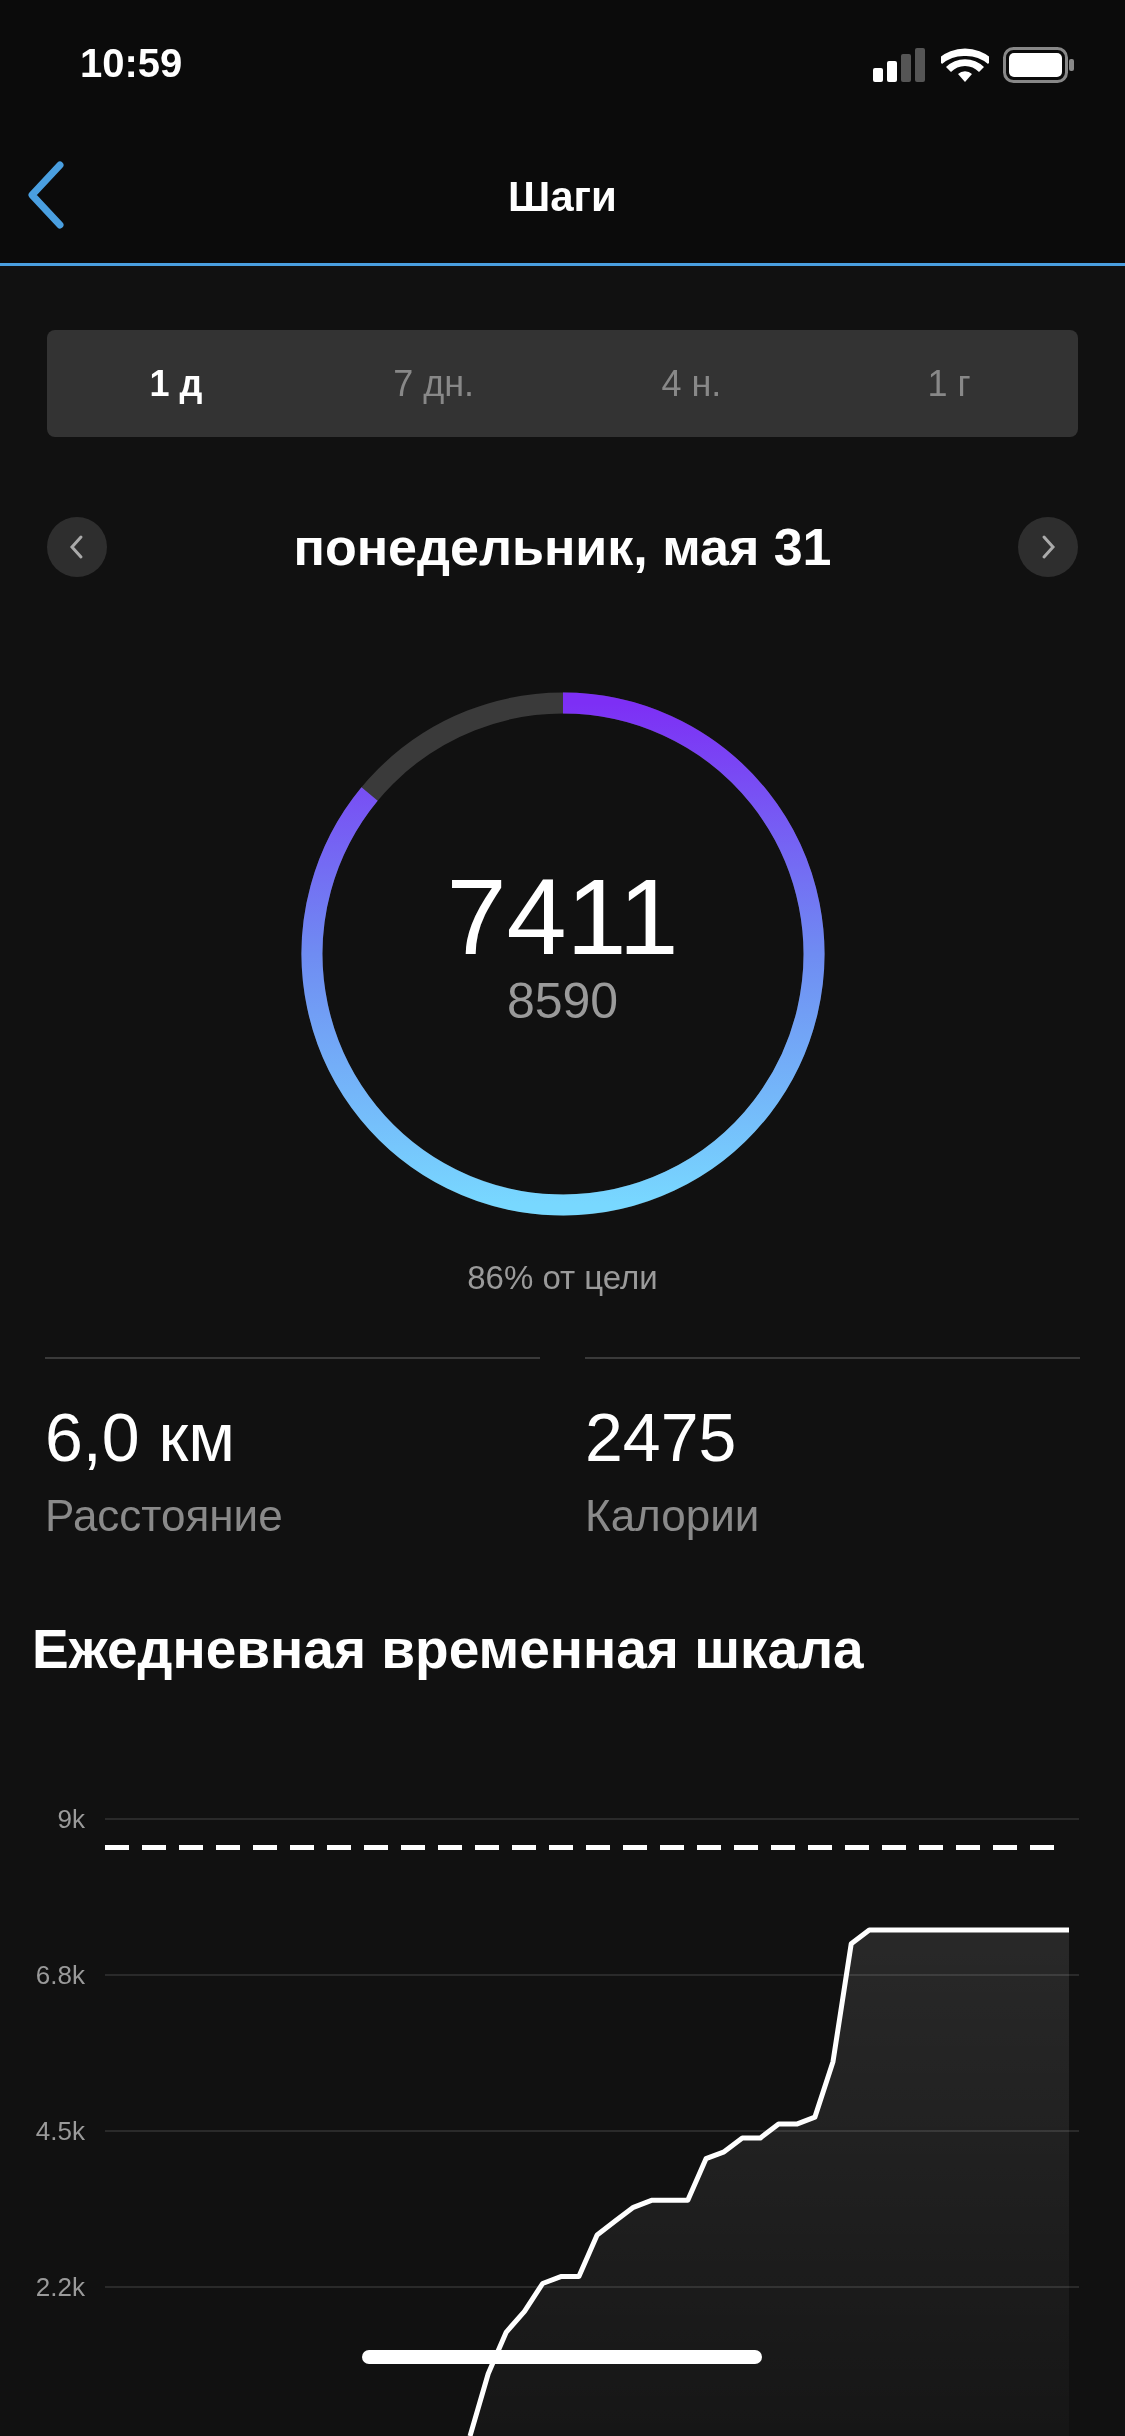 This screenshot has width=1125, height=2436. Describe the element at coordinates (673, 1516) in the screenshot. I see `stat-label: Калории` at that location.